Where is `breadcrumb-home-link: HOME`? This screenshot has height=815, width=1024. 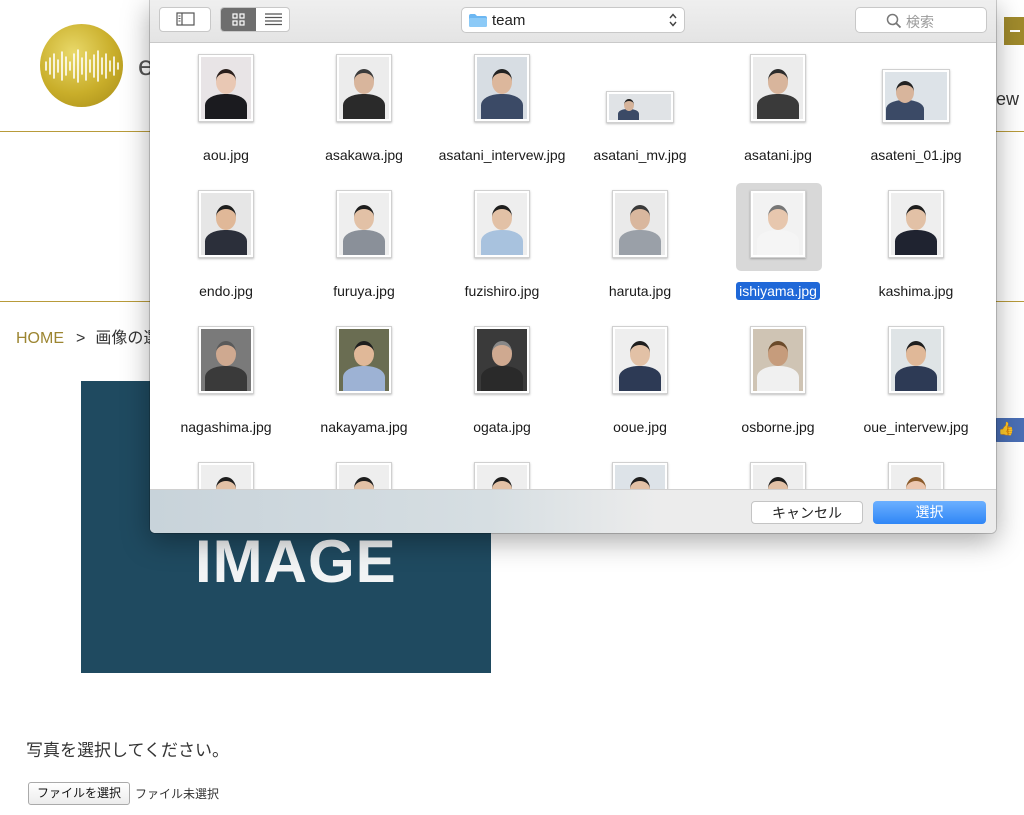 breadcrumb-home-link: HOME is located at coordinates (40, 338).